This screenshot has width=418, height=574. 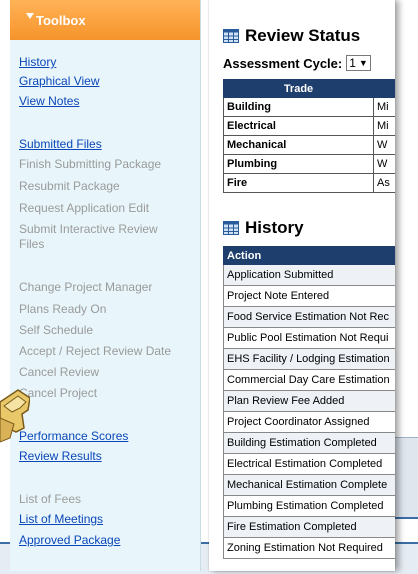 I want to click on column-header-status, so click(x=384, y=88).